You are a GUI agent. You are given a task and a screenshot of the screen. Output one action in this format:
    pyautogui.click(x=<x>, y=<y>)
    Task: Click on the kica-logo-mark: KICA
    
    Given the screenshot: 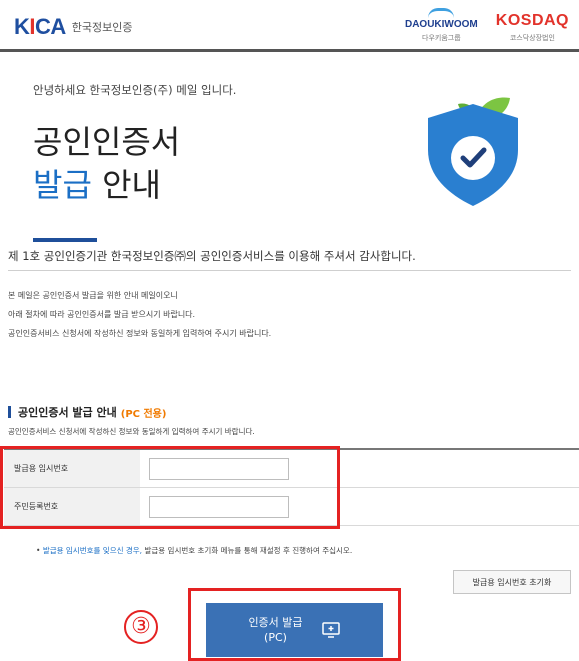 What is the action you would take?
    pyautogui.click(x=40, y=26)
    